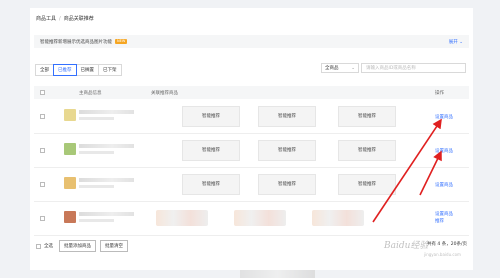 This screenshot has width=500, height=278. I want to click on watermark-logo: Baidu经验, so click(406, 246).